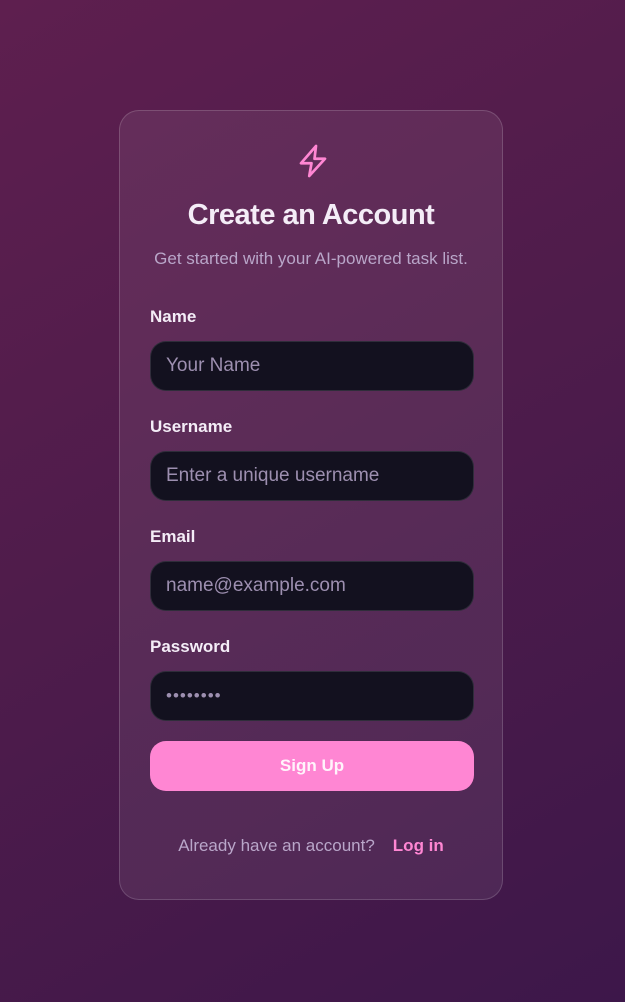  I want to click on name-label: Name, so click(173, 316).